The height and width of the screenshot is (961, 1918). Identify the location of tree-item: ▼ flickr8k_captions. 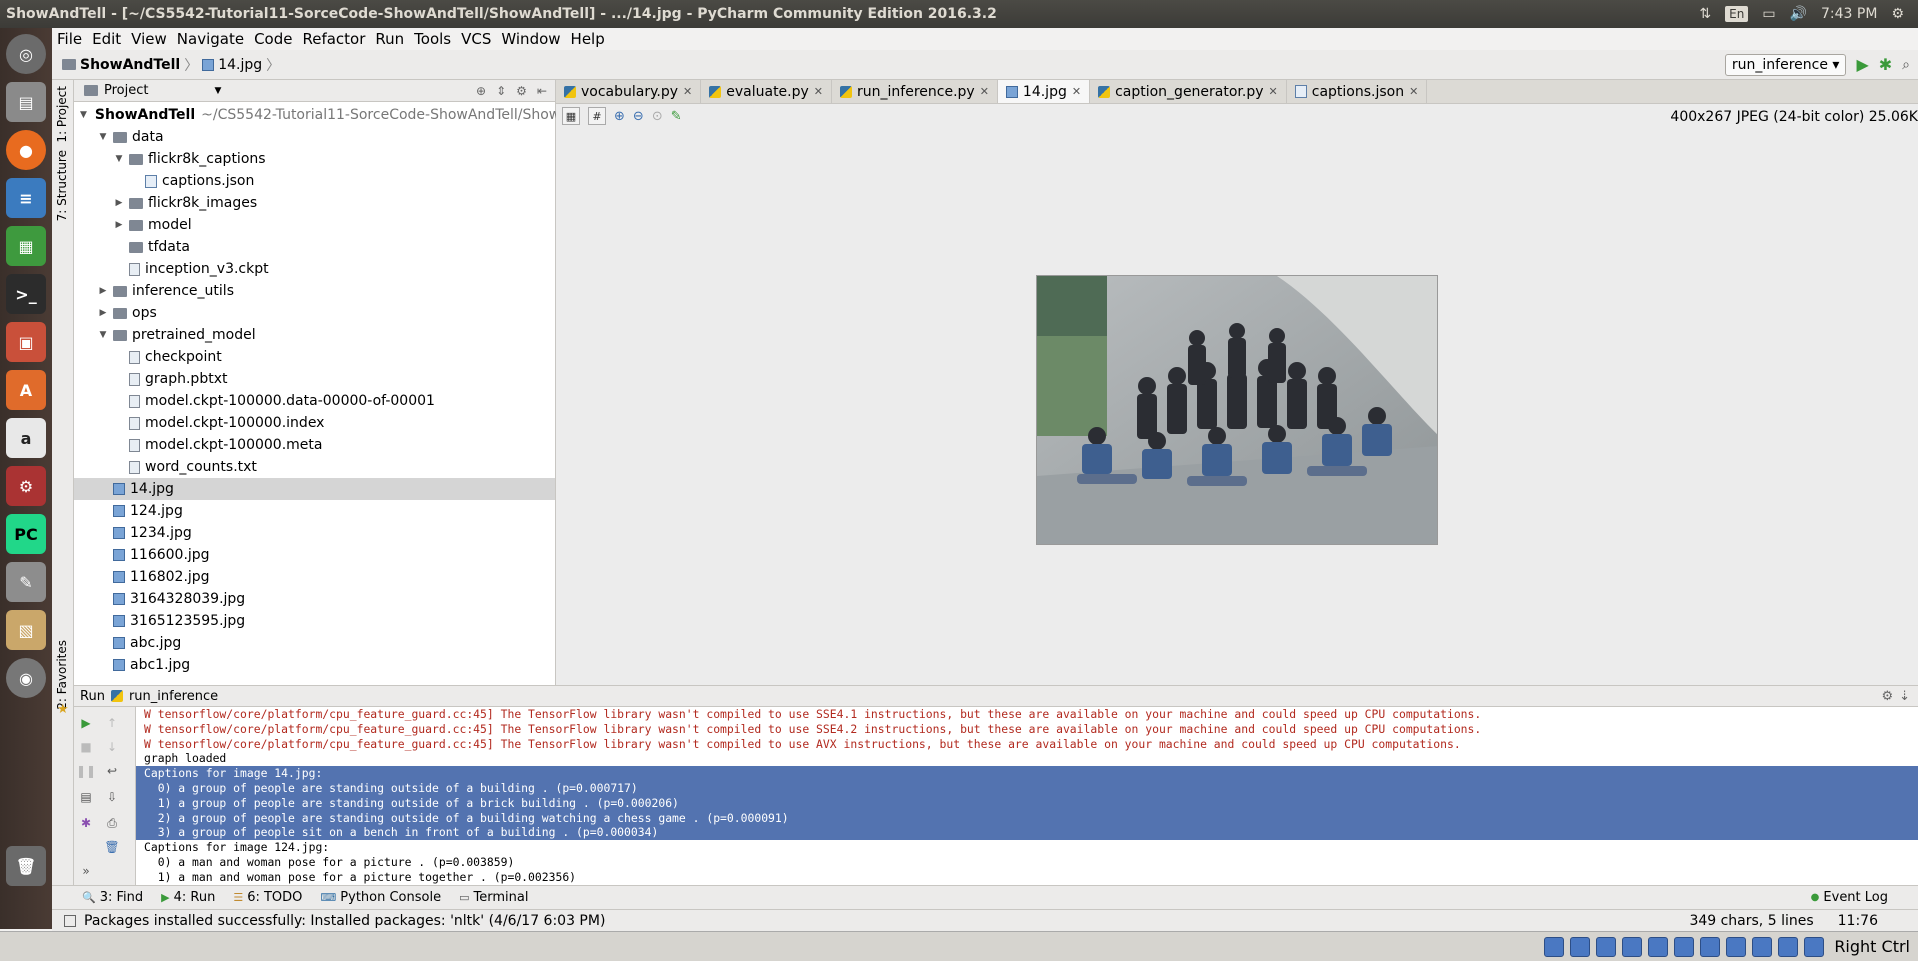
(314, 159).